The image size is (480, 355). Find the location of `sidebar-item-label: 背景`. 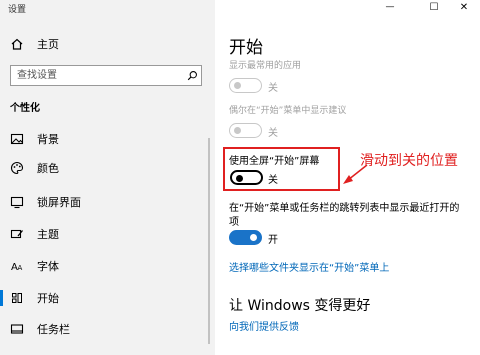

sidebar-item-label: 背景 is located at coordinates (48, 139).